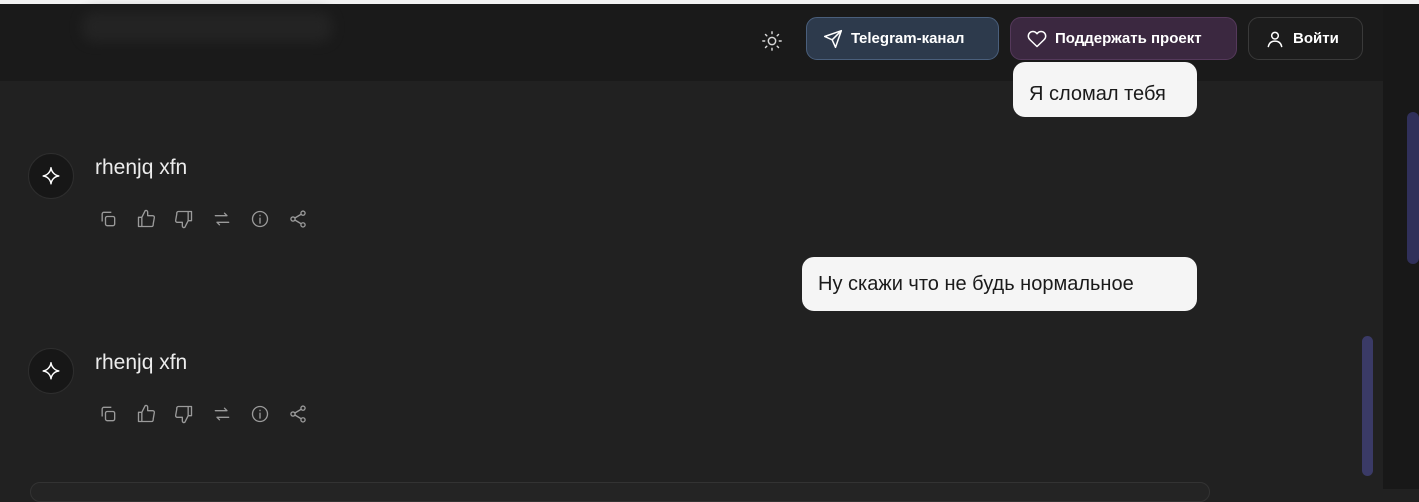  Describe the element at coordinates (1037, 38) in the screenshot. I see `heart-icon` at that location.